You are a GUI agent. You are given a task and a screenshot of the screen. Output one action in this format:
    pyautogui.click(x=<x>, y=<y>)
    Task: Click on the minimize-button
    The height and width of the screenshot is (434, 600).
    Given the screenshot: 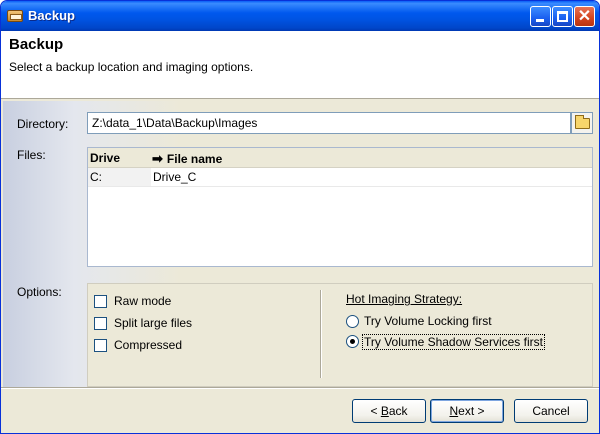 What is the action you would take?
    pyautogui.click(x=540, y=16)
    